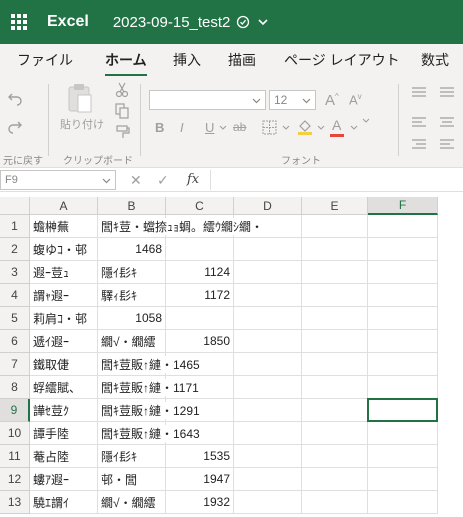 The image size is (463, 517). Describe the element at coordinates (207, 100) in the screenshot. I see `font-name-select` at that location.